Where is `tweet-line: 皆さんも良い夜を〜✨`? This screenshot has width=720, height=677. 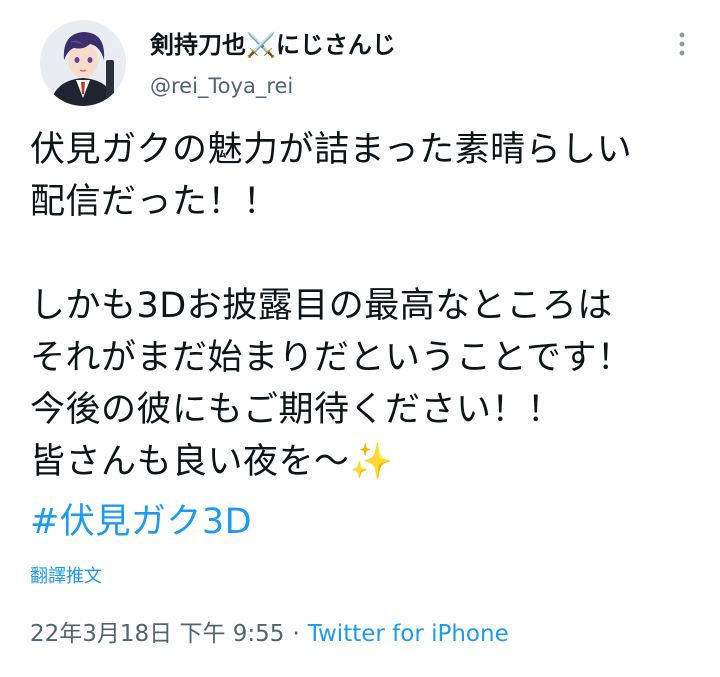 tweet-line: 皆さんも良い夜を〜✨ is located at coordinates (212, 462).